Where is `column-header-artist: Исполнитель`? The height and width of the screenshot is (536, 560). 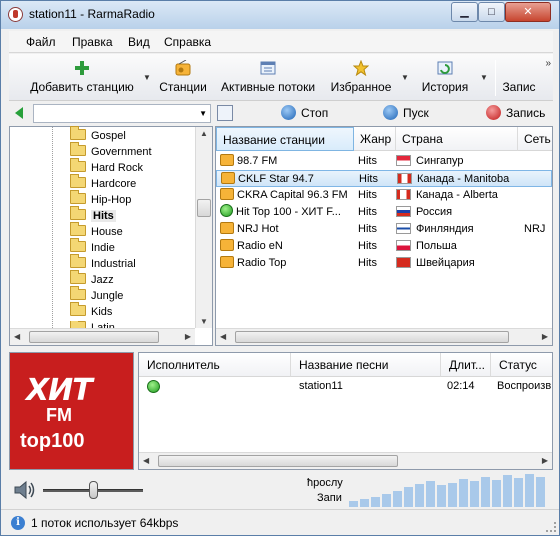
column-header-artist: Исполнитель is located at coordinates (215, 365).